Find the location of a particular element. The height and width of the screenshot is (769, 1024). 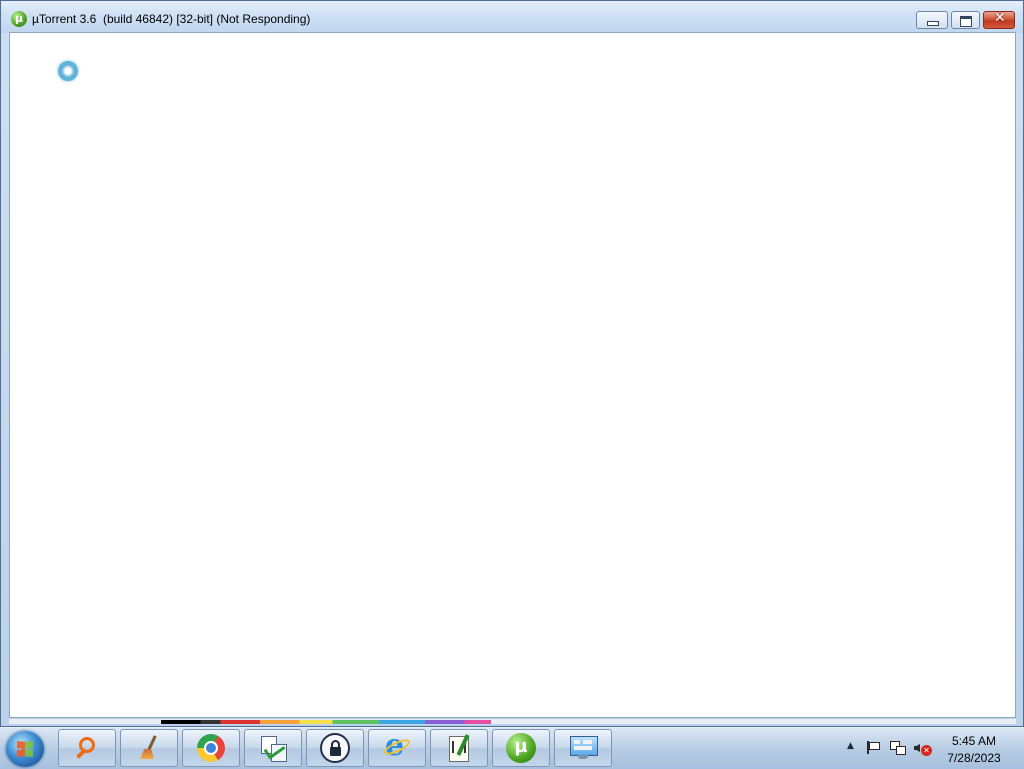

clock-time: 5:45 AM is located at coordinates (974, 741).